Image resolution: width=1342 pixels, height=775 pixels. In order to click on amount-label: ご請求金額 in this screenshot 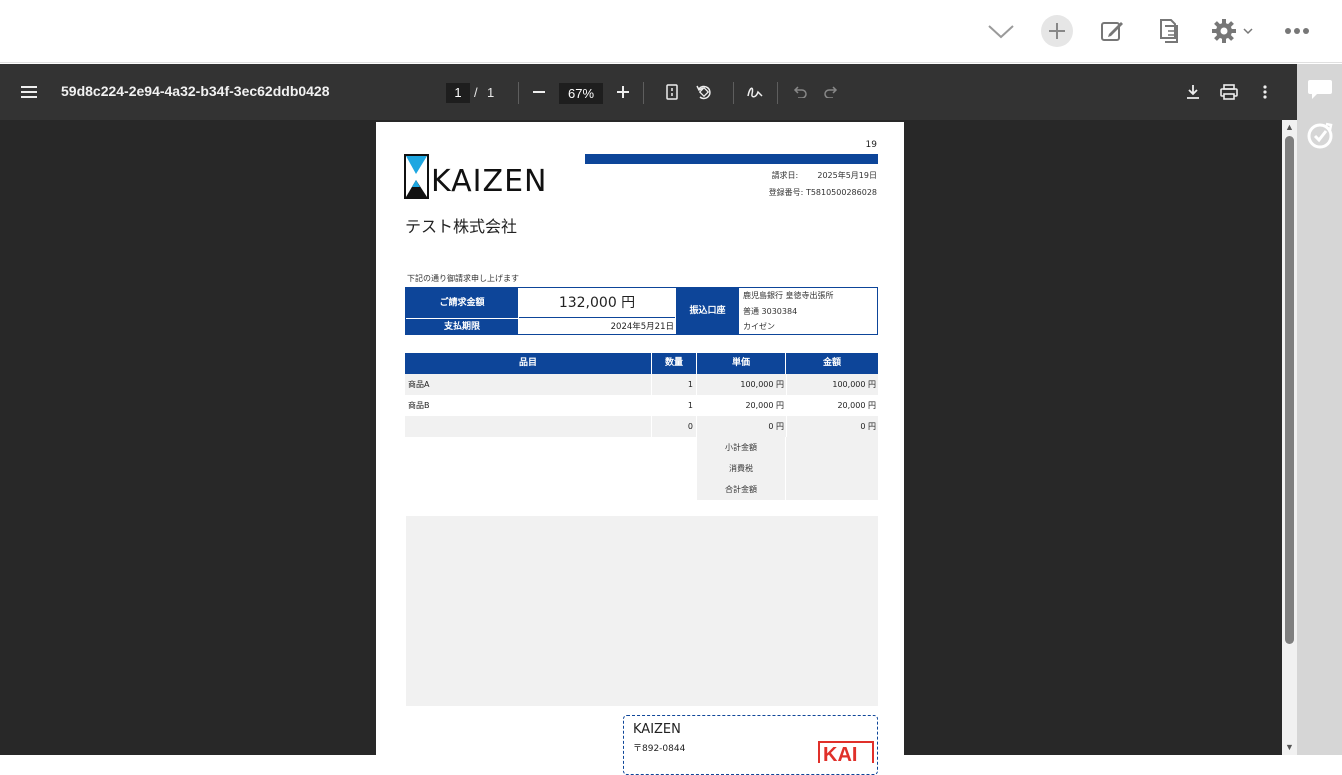, I will do `click(462, 303)`.